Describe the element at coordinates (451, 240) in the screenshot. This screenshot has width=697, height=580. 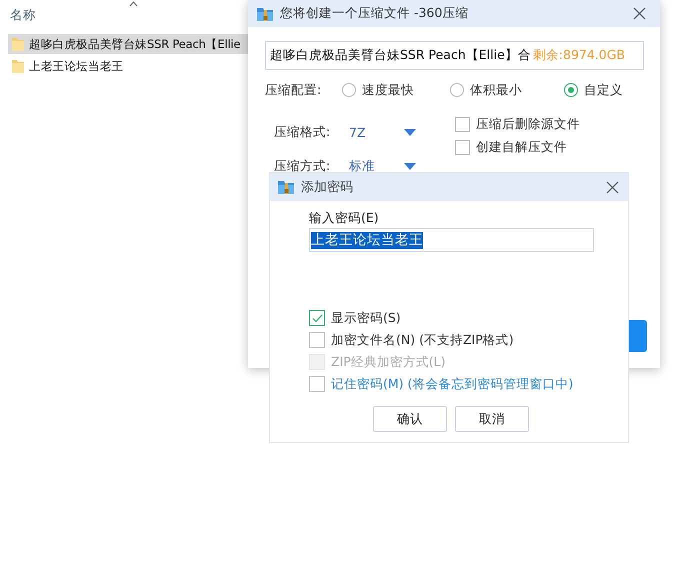
I see `password-field: 上老王论坛当老王` at that location.